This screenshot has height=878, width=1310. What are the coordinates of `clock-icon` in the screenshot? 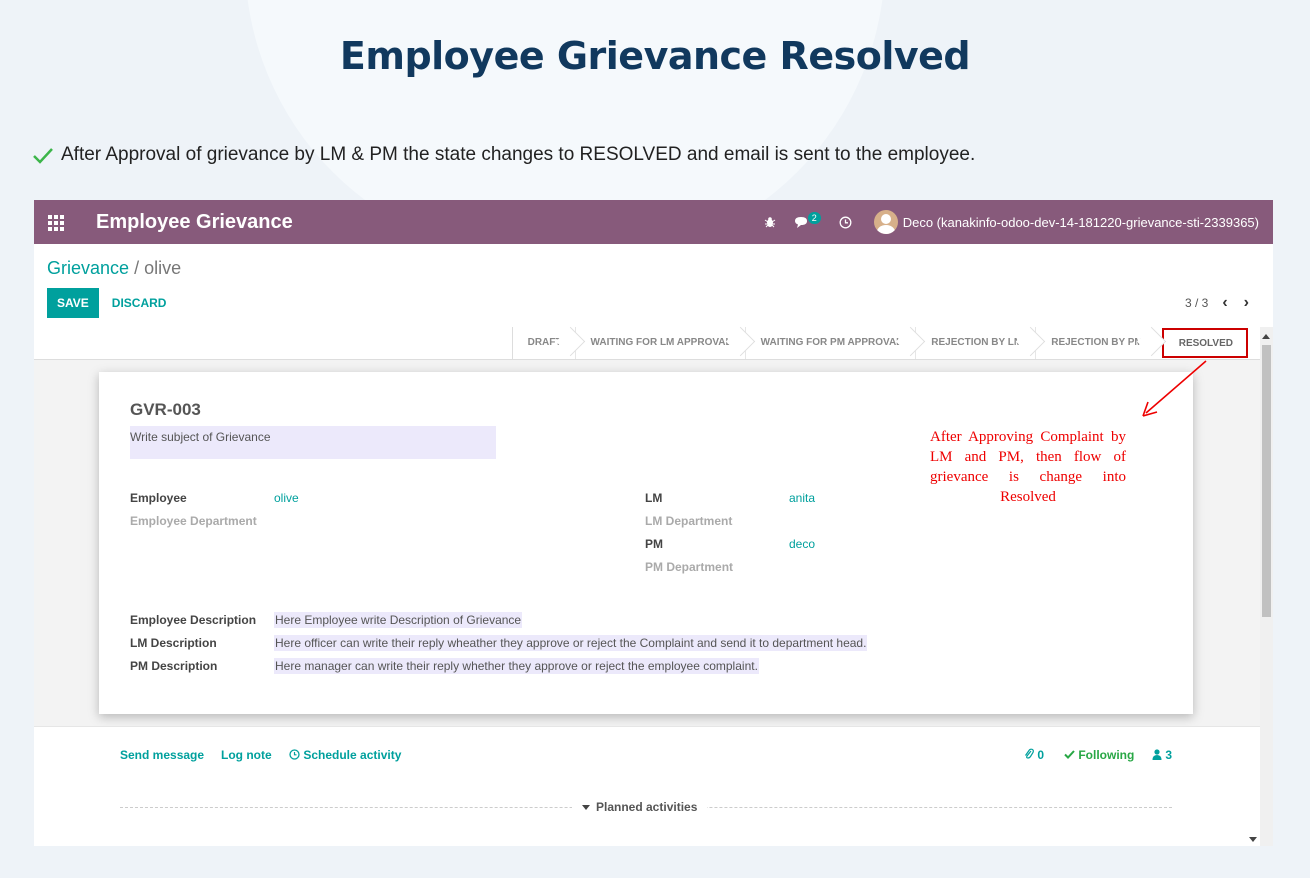 It's located at (294, 754).